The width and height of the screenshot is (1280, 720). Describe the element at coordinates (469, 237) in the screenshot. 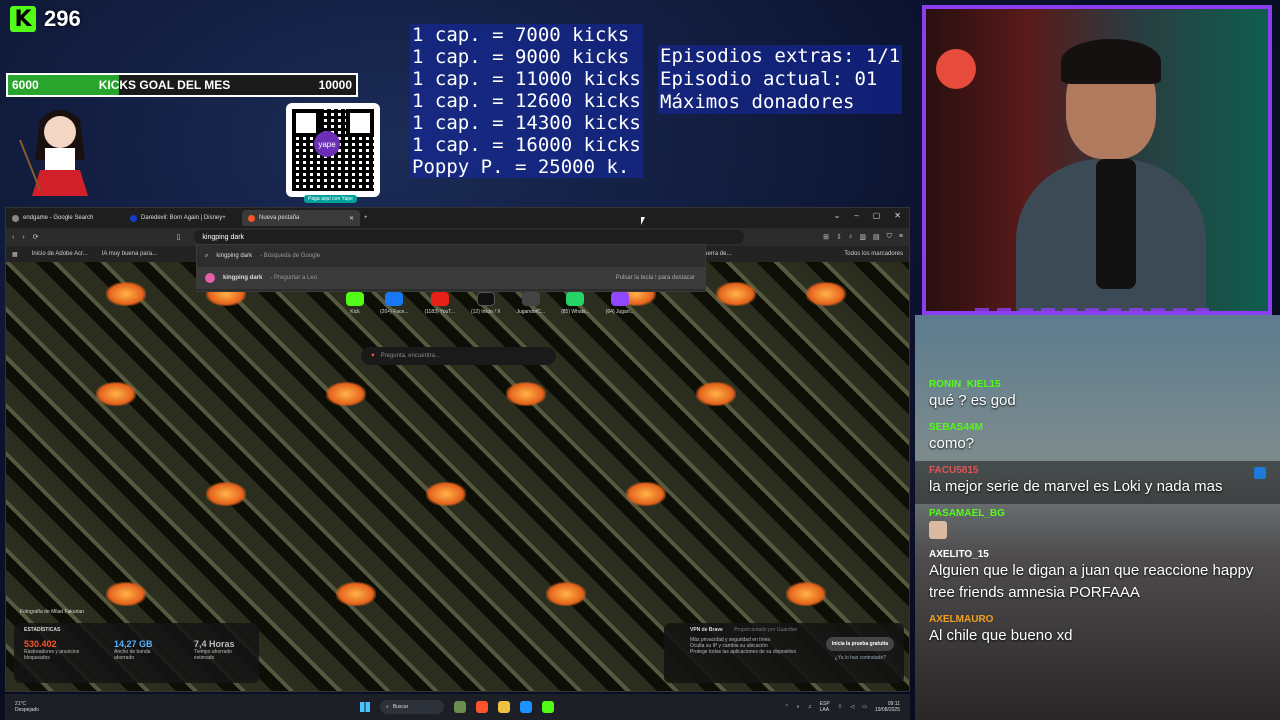

I see `address-input: kingping dark` at that location.